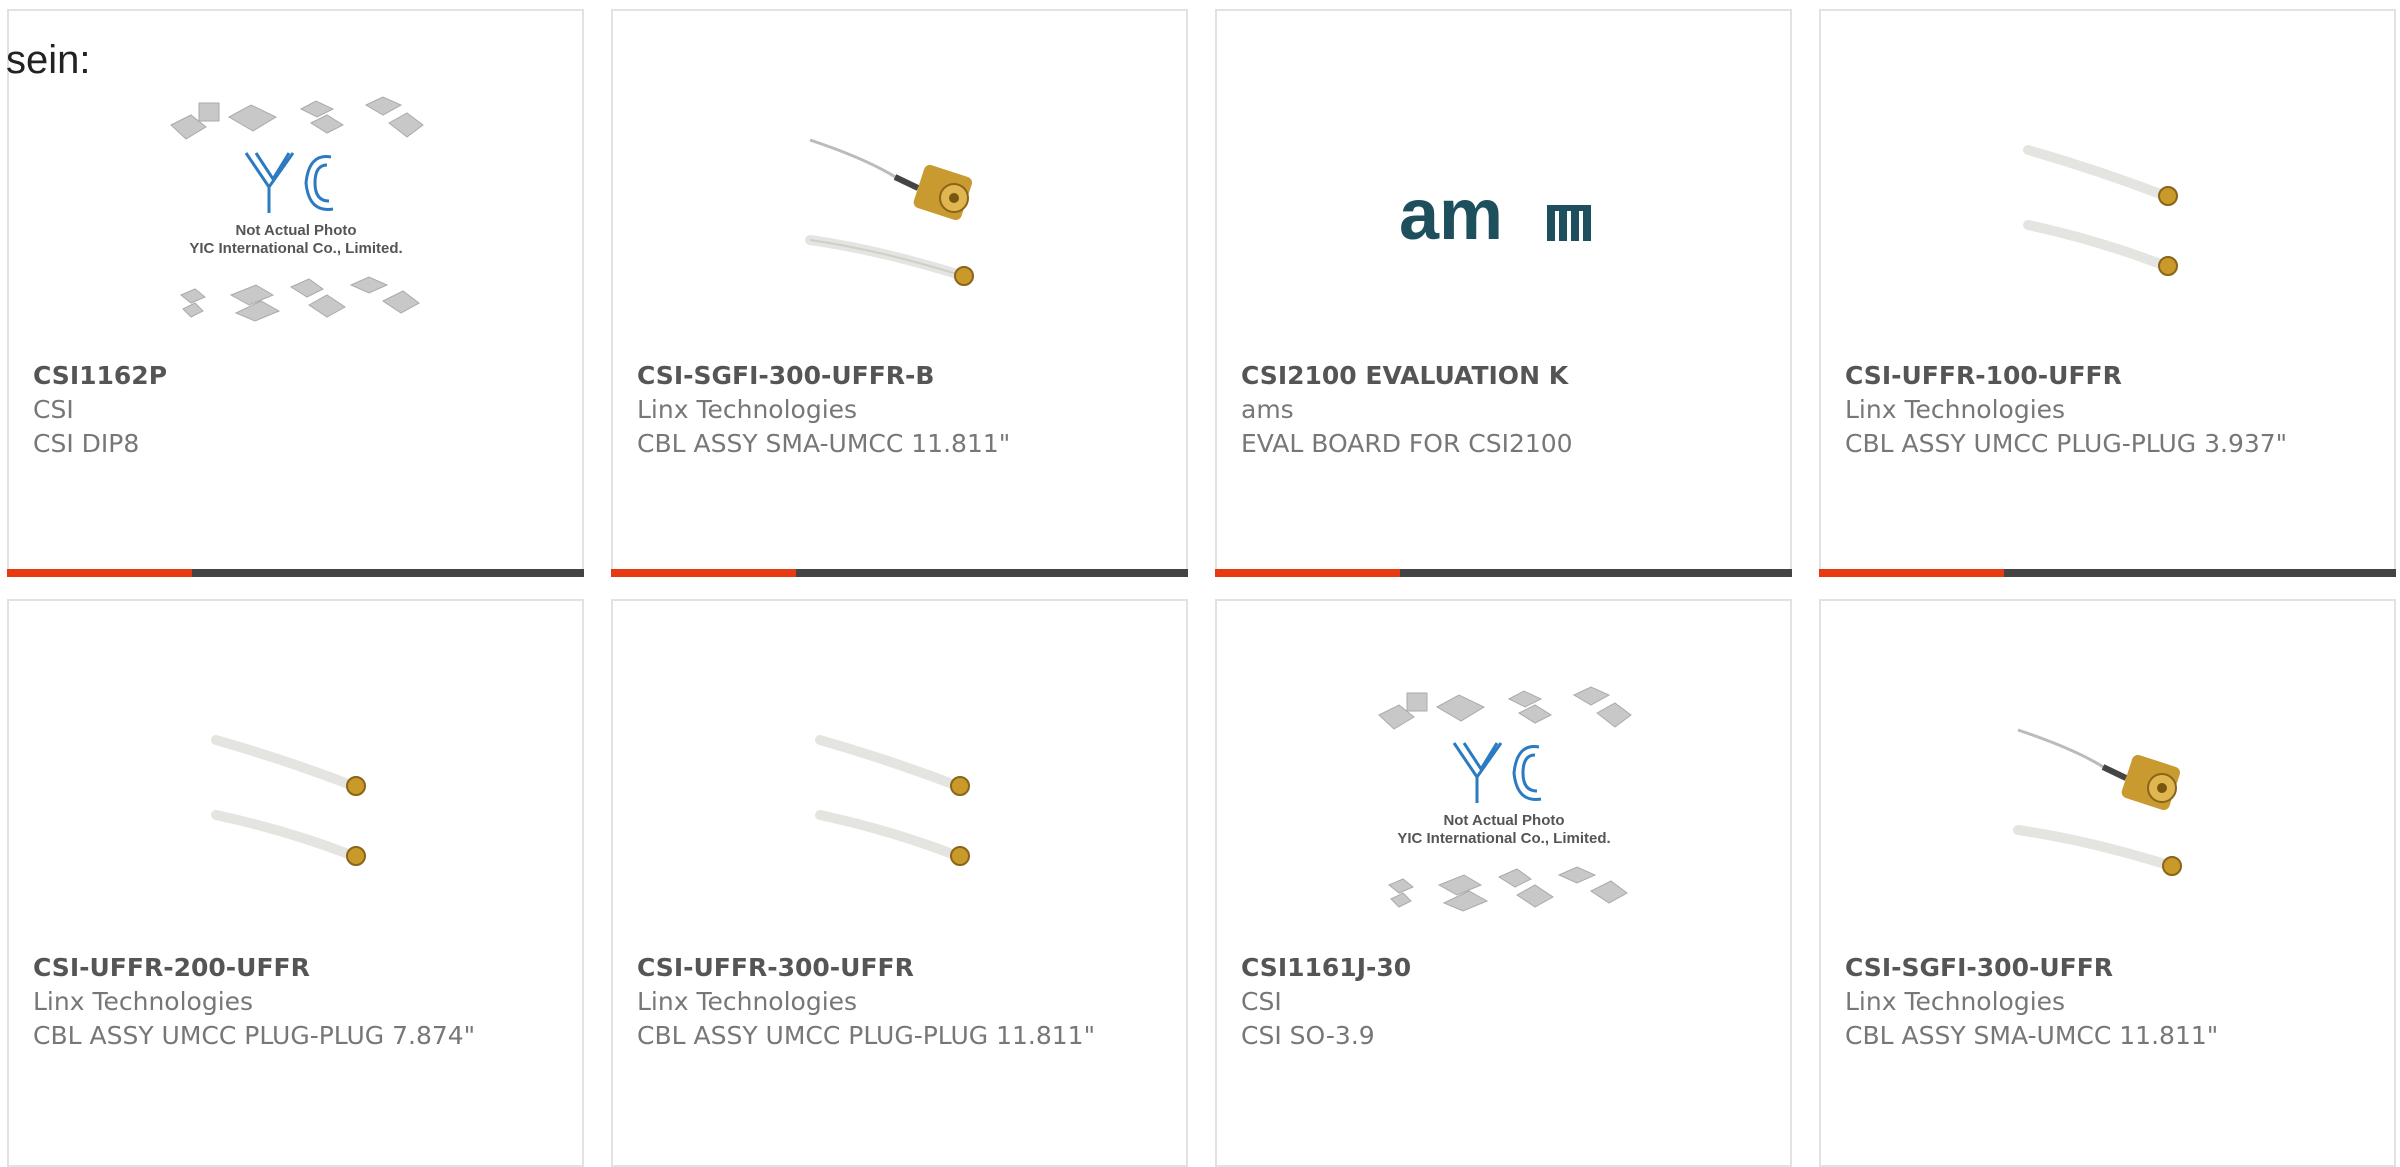 This screenshot has height=1167, width=2400. What do you see at coordinates (899, 376) in the screenshot?
I see `part-number: CSI-SGFI-300-UFFR-B` at bounding box center [899, 376].